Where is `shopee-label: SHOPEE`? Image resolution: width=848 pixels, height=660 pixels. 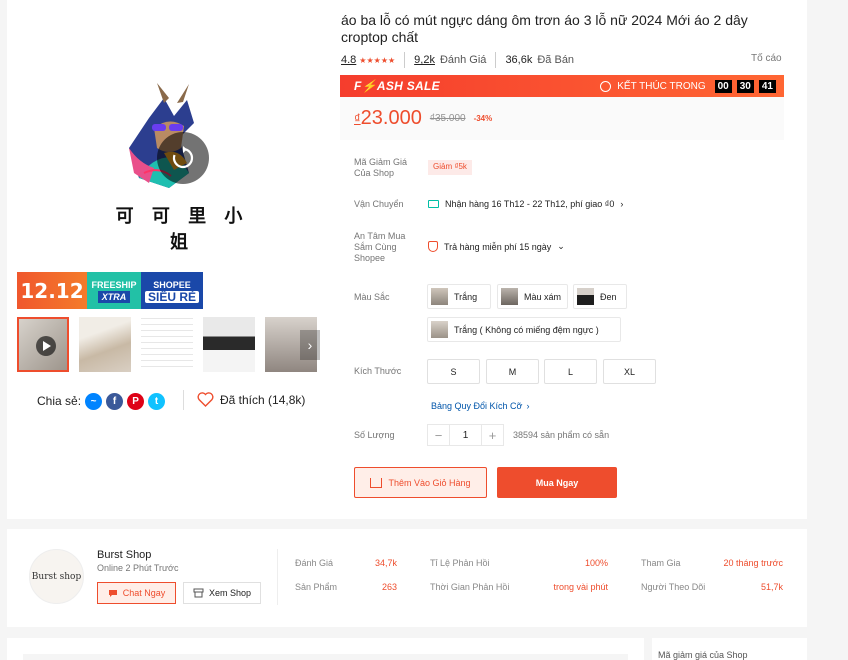 shopee-label: SHOPEE is located at coordinates (172, 284).